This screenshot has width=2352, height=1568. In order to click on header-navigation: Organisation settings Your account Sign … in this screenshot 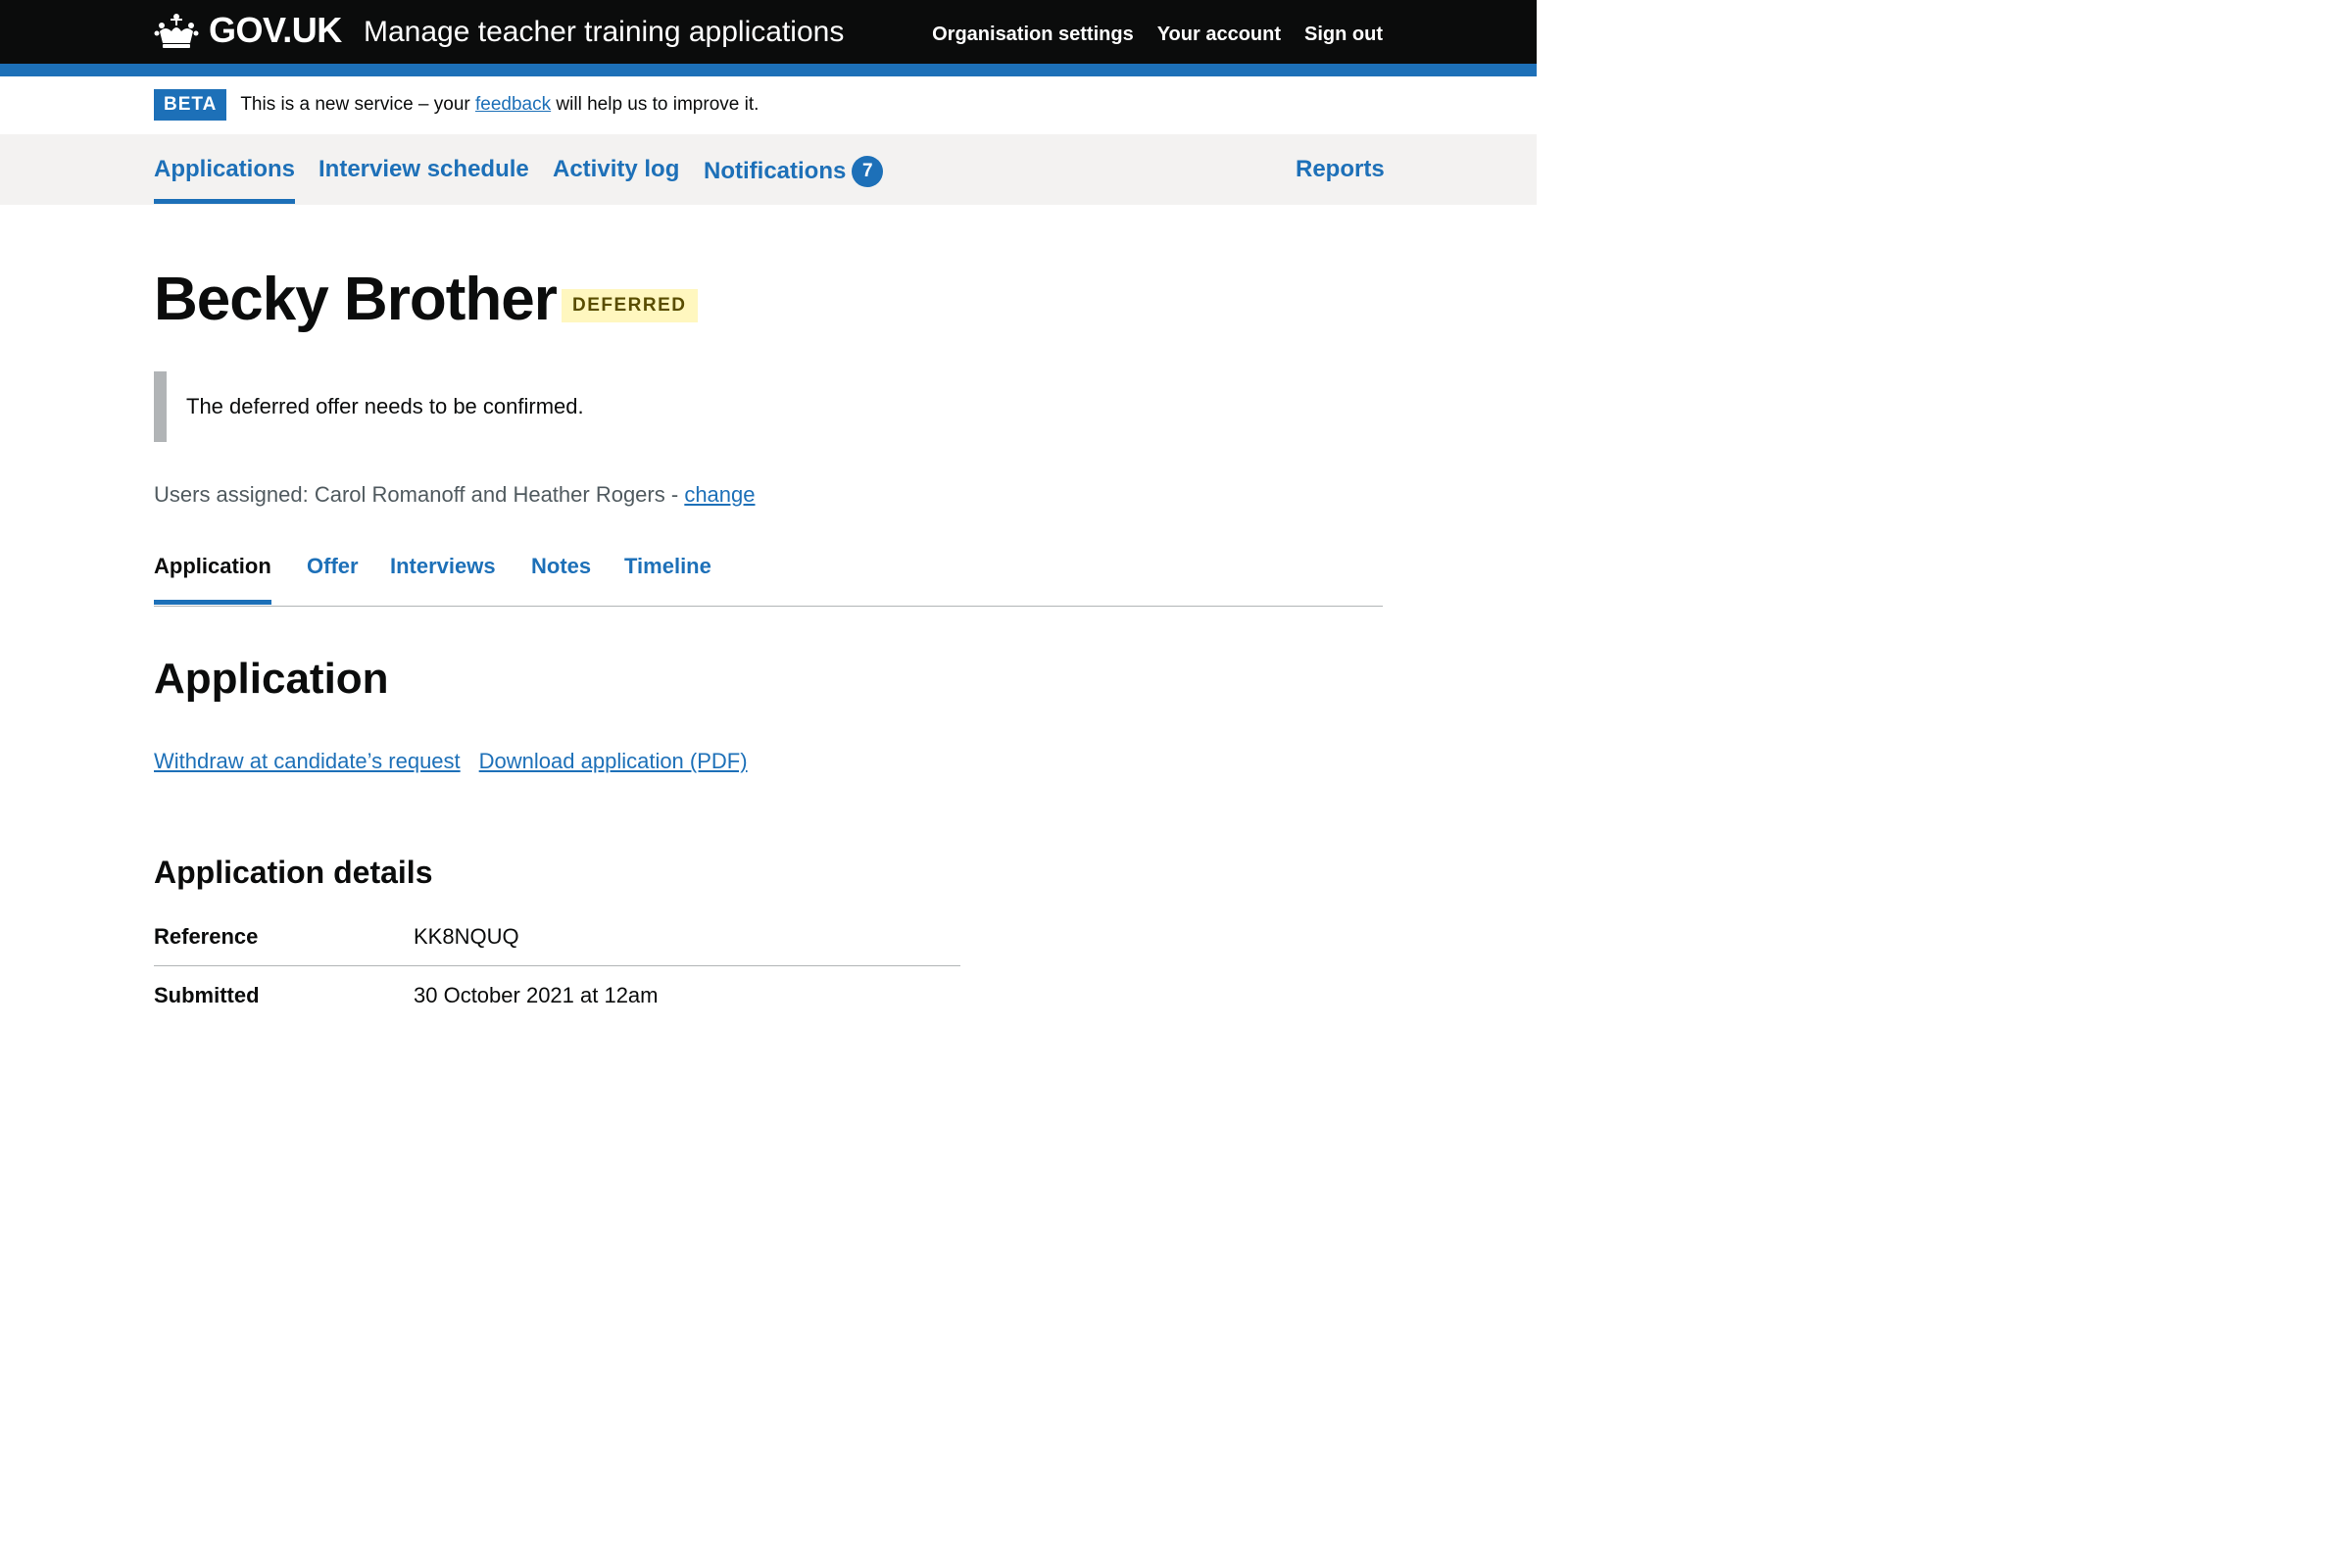, I will do `click(1157, 35)`.